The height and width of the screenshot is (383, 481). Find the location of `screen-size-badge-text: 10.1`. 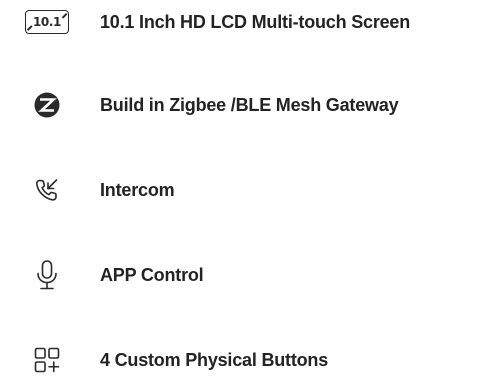

screen-size-badge-text: 10.1 is located at coordinates (46, 22).